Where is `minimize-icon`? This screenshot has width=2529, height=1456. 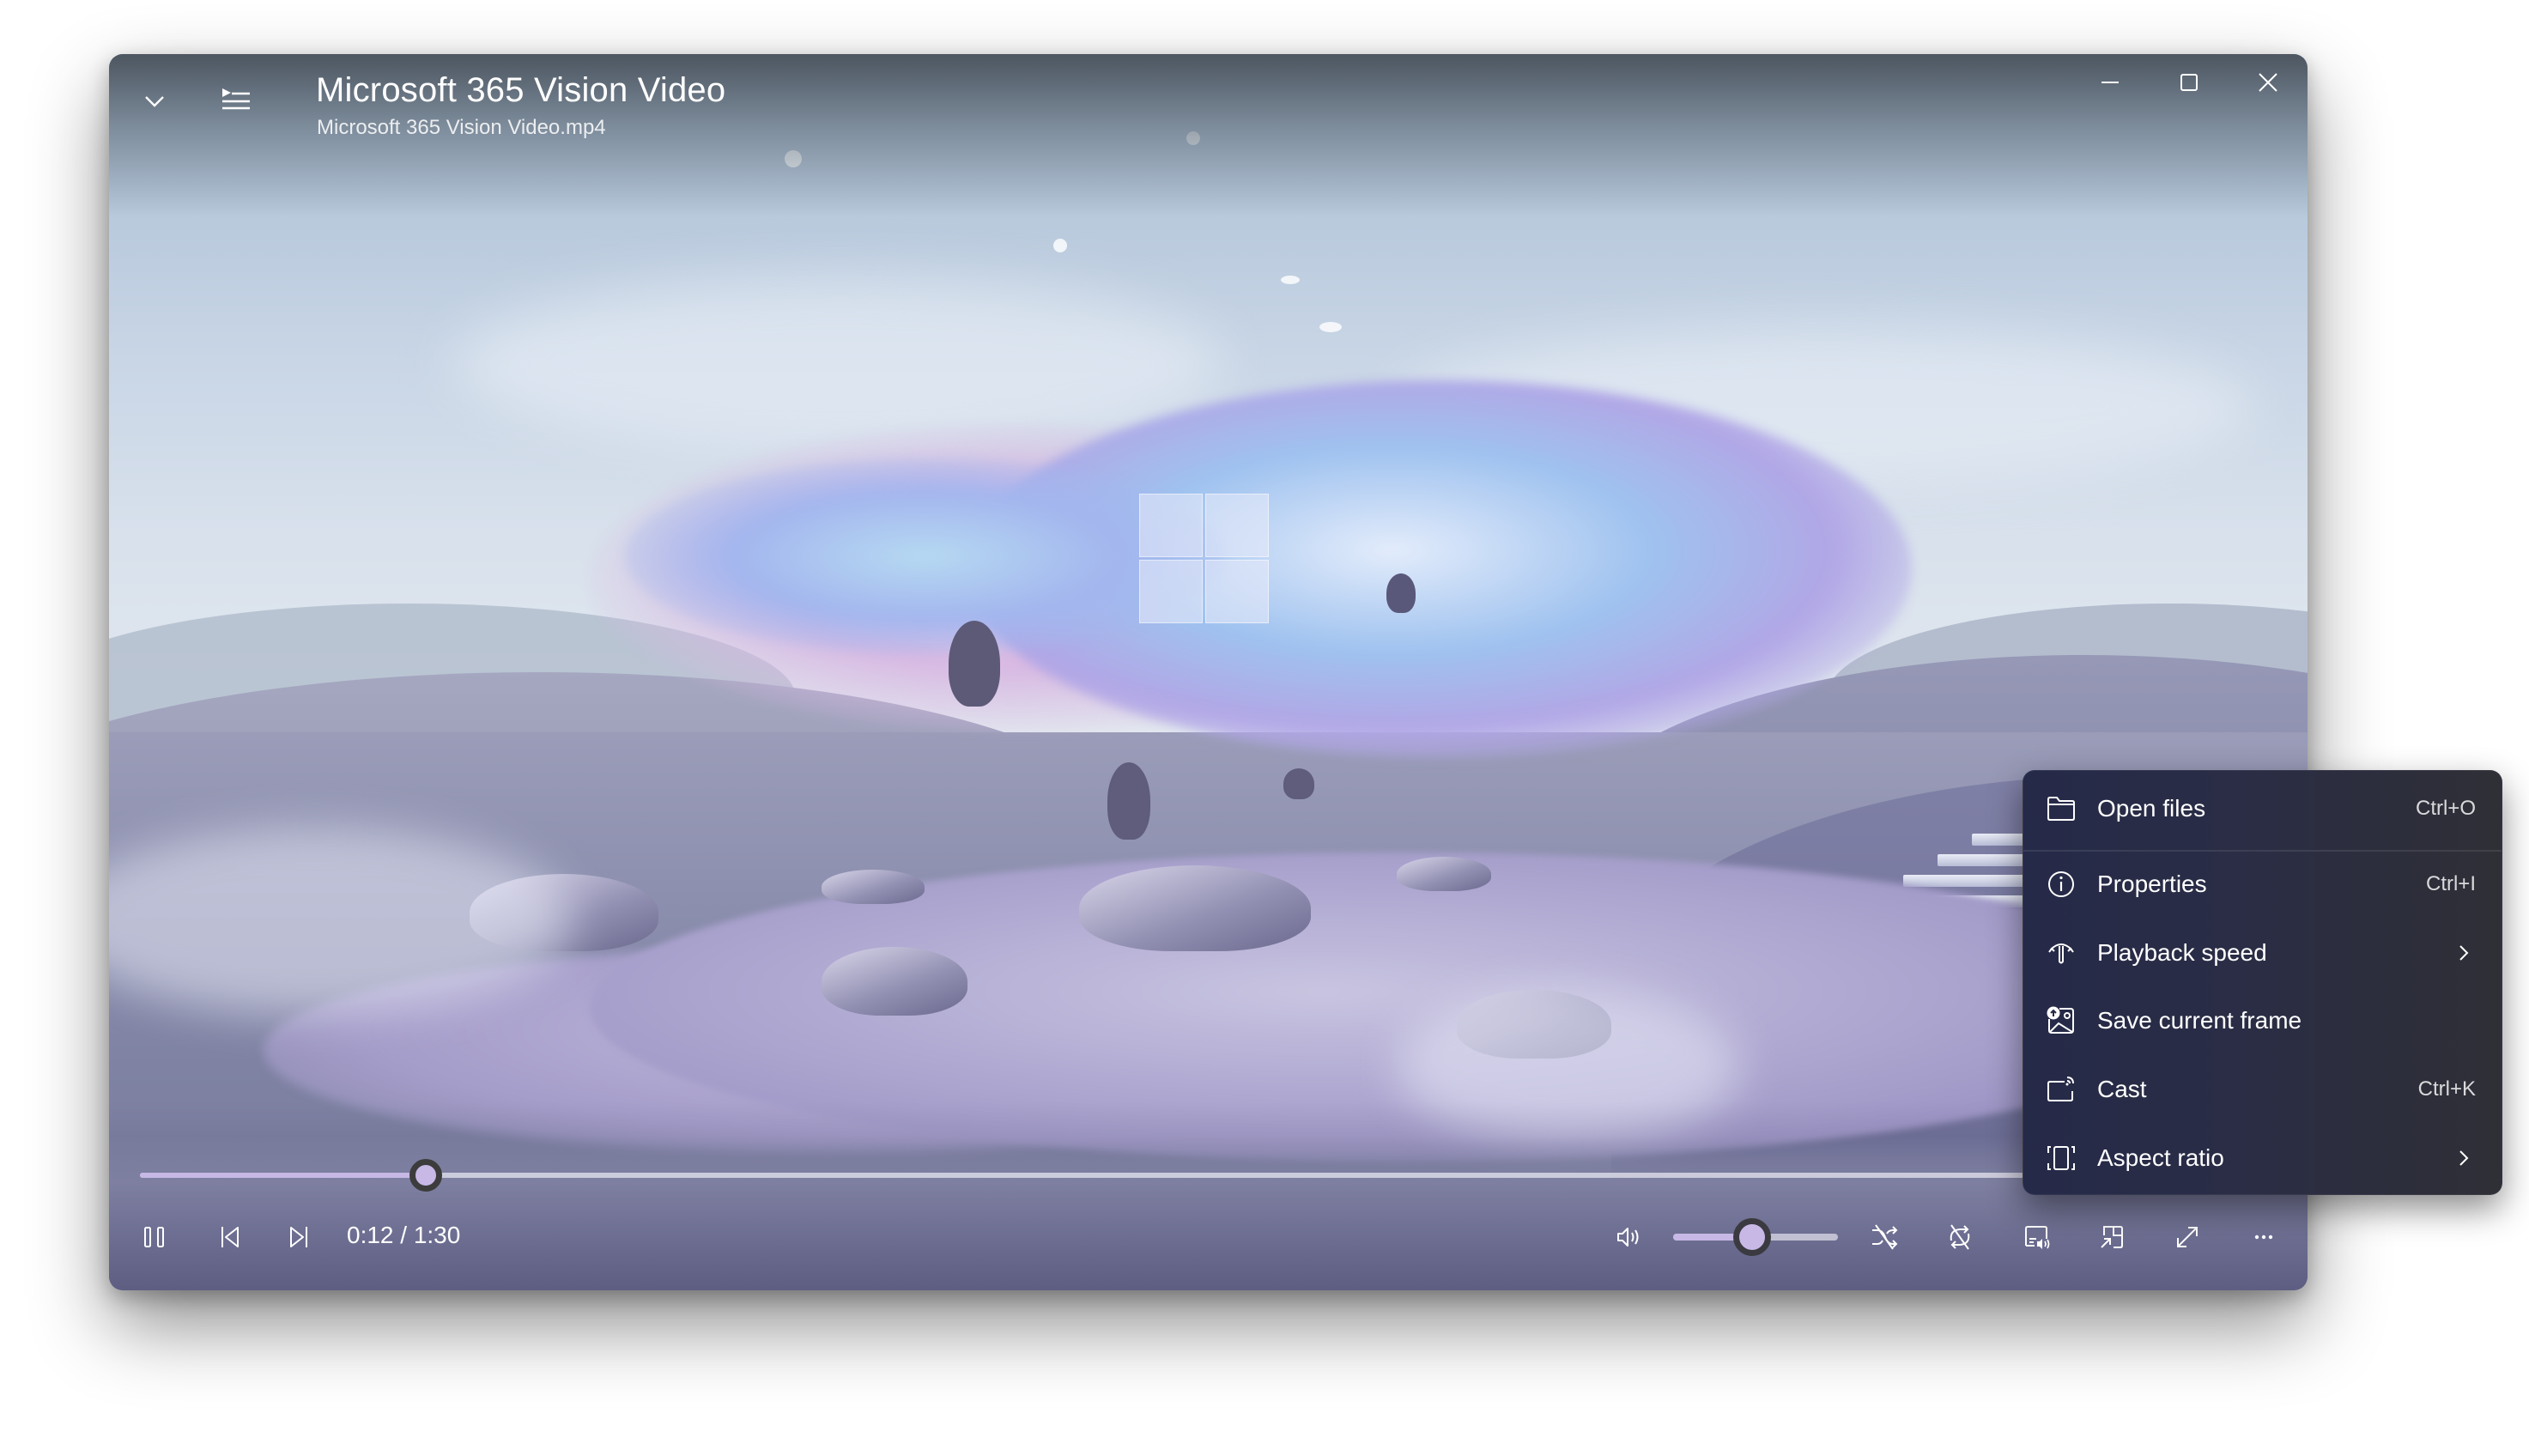 minimize-icon is located at coordinates (2110, 83).